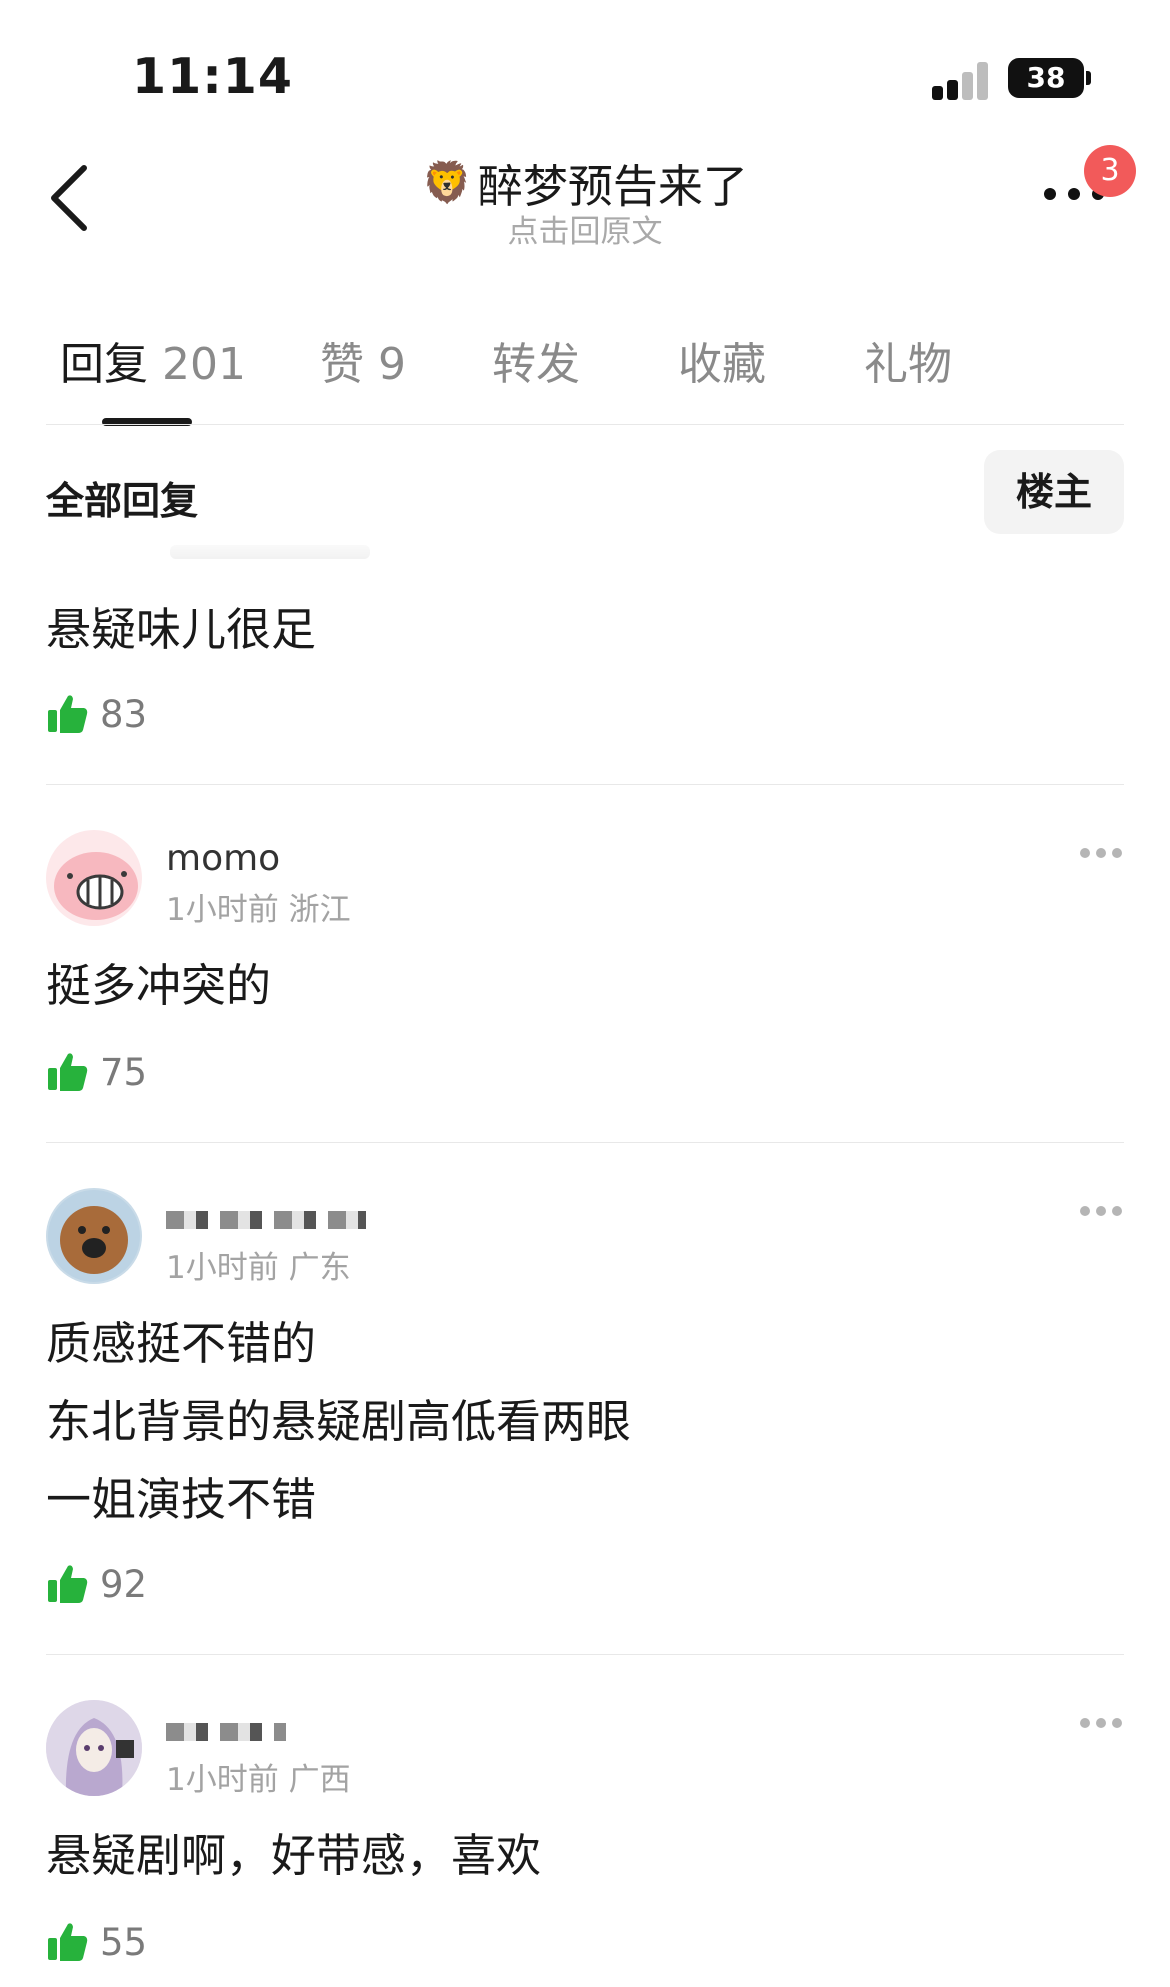 The height and width of the screenshot is (1987, 1170). I want to click on notification-badge: 3, so click(1110, 171).